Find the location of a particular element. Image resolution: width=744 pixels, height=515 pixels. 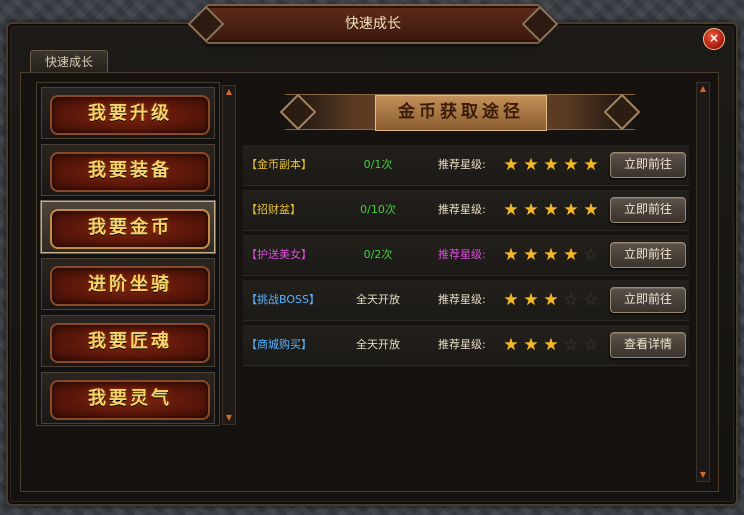

menu-button-3: 我要金币 is located at coordinates (128, 227).